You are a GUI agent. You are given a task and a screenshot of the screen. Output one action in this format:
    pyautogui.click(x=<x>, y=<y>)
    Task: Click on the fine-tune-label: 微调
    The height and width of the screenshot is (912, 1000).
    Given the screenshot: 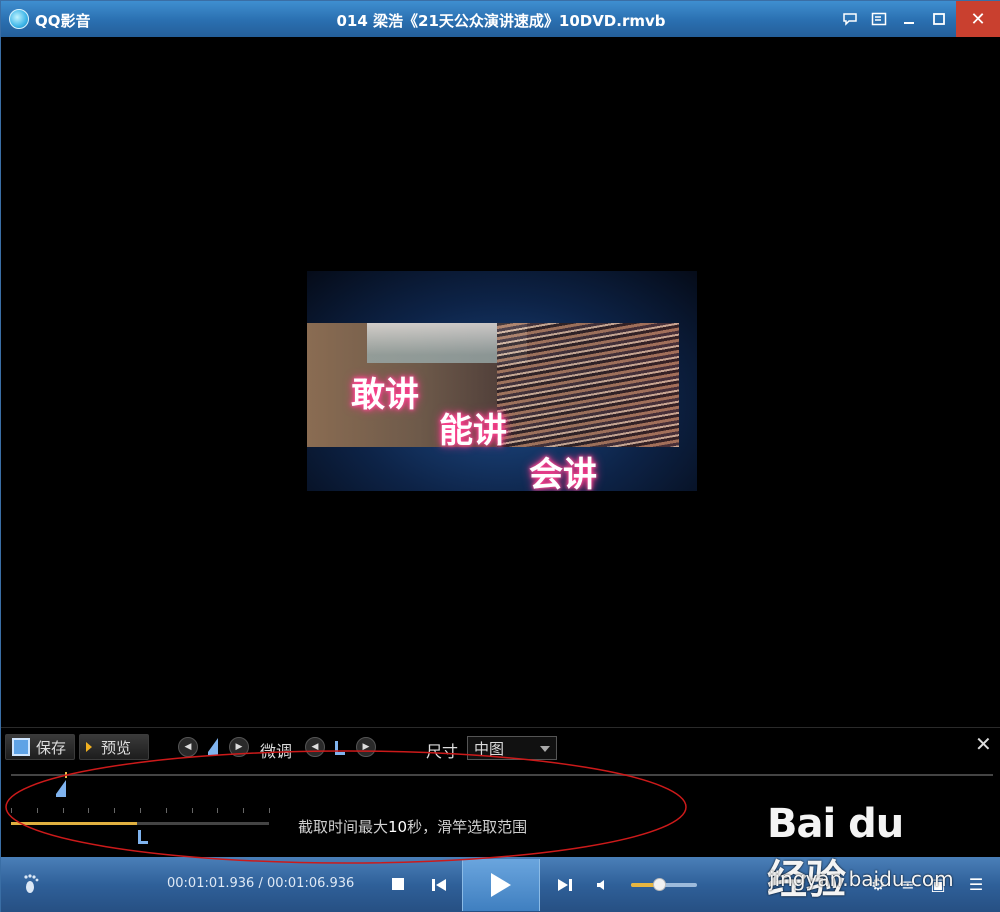 What is the action you would take?
    pyautogui.click(x=276, y=751)
    